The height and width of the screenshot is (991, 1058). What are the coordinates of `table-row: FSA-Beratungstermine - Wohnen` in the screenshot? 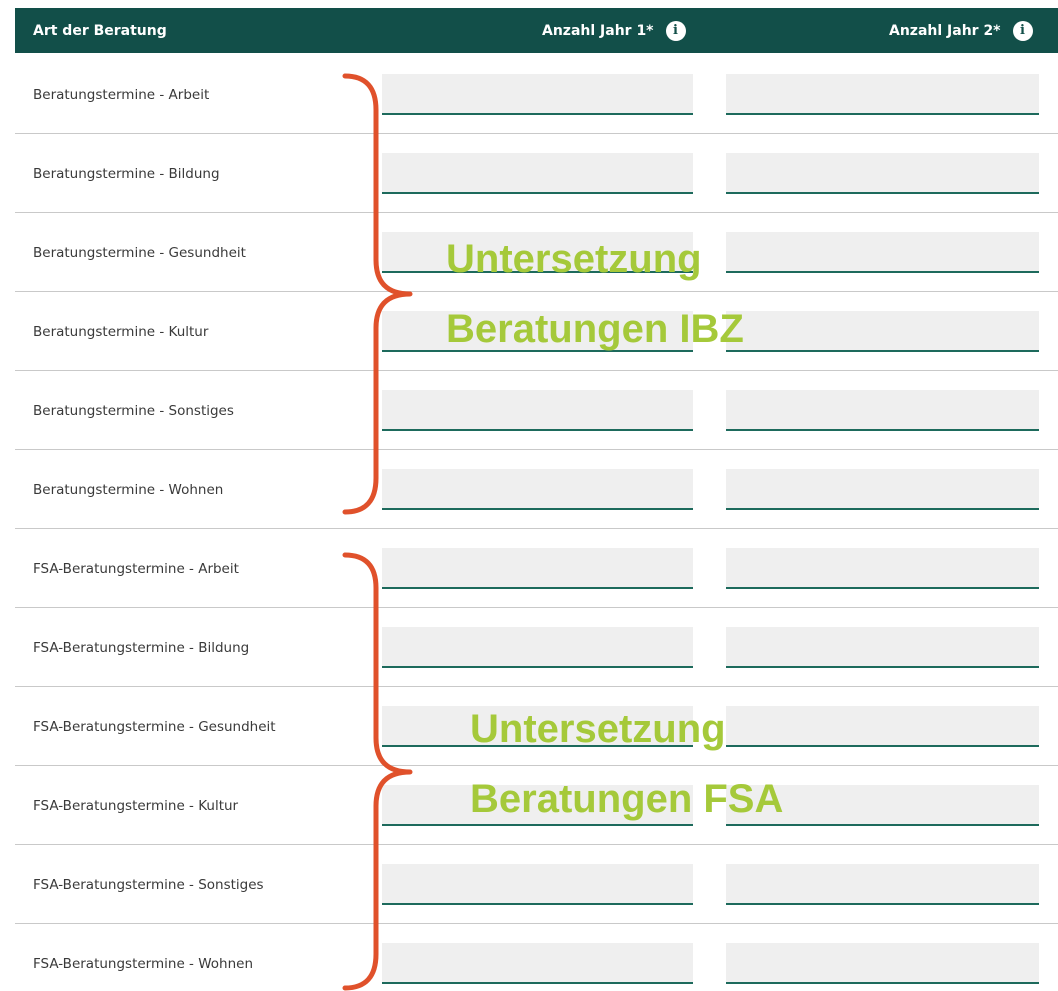 It's located at (536, 957).